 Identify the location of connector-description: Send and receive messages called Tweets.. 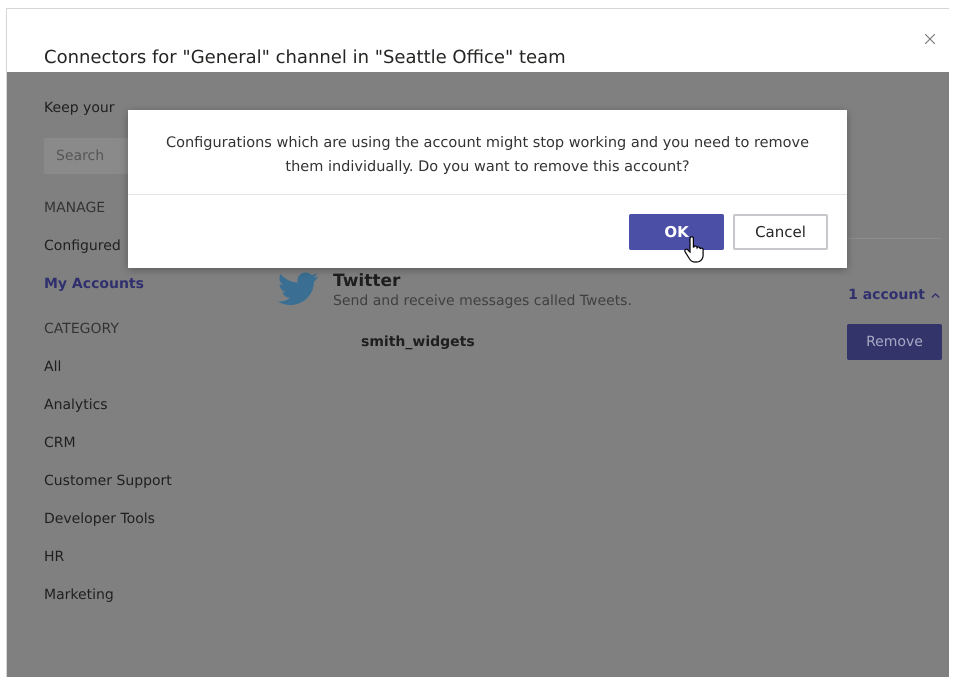
(483, 301).